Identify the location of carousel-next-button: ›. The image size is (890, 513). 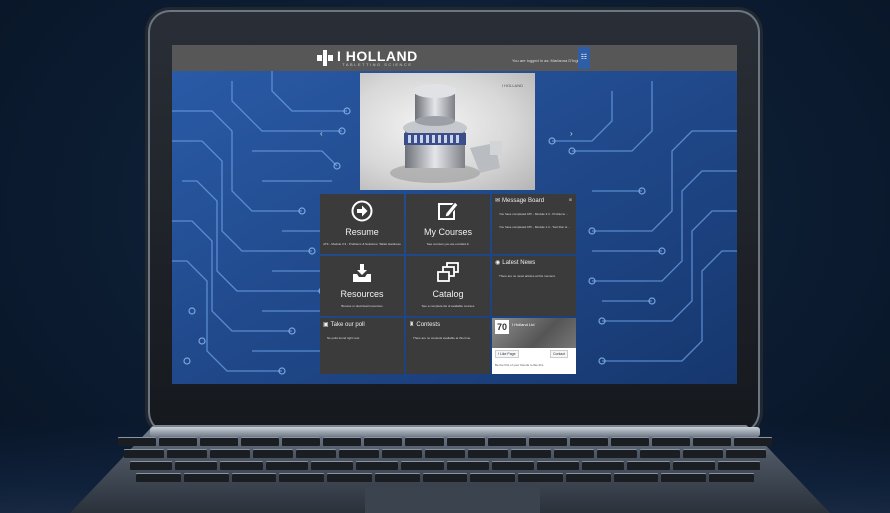
(571, 133).